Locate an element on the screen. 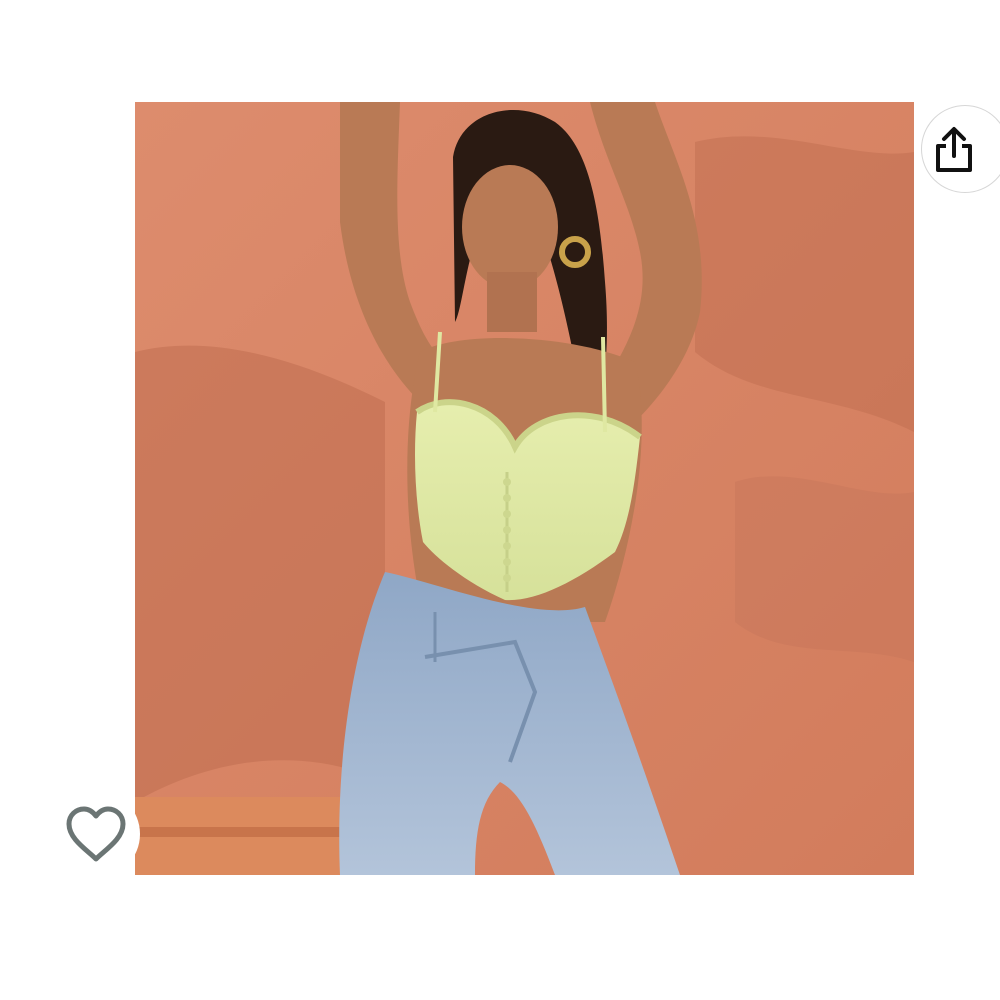 This screenshot has width=1000, height=1000. heart-outline-icon is located at coordinates (96, 834).